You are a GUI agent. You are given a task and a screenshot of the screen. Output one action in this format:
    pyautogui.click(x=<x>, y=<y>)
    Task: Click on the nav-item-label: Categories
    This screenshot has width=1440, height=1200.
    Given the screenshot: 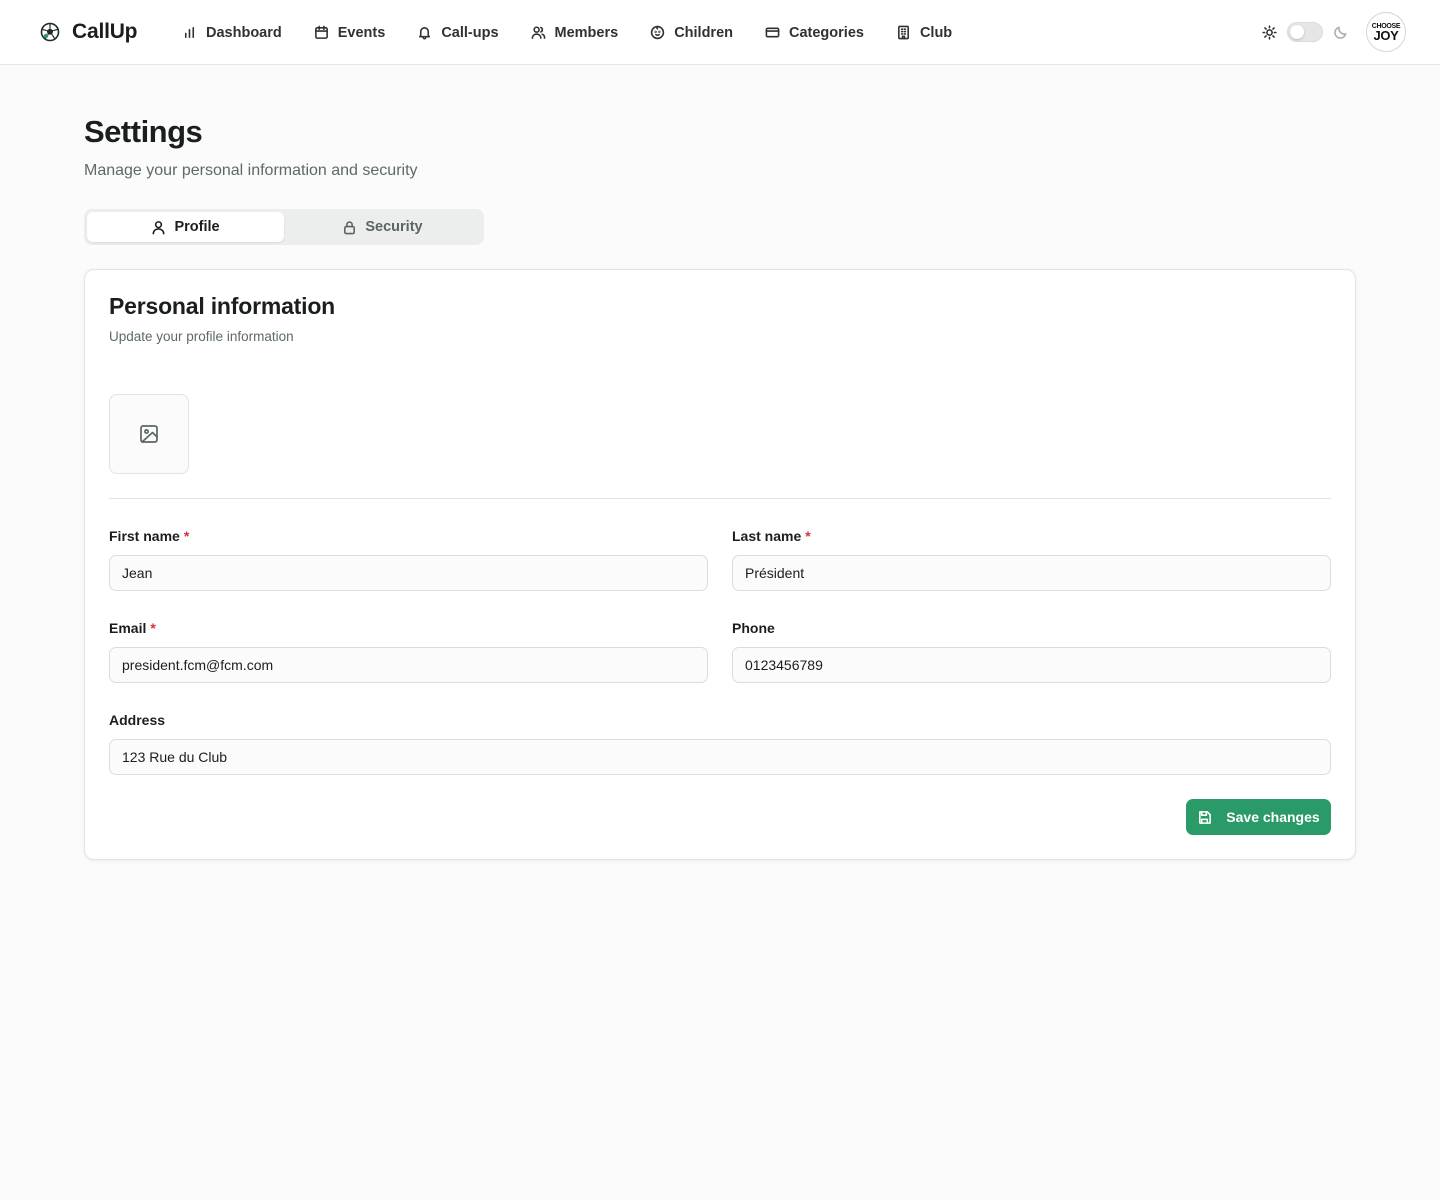 What is the action you would take?
    pyautogui.click(x=826, y=32)
    